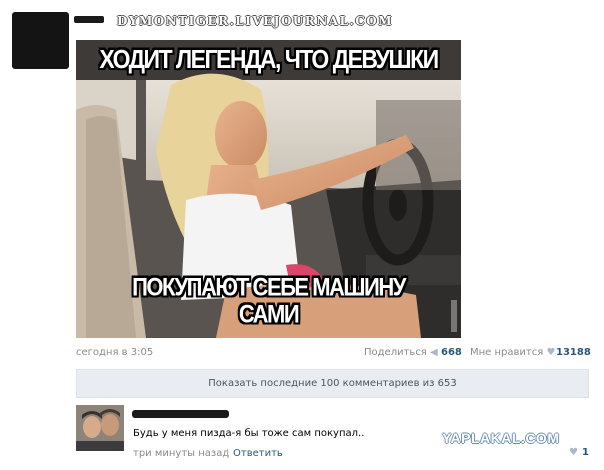  I want to click on comment-heart-icon: ♥, so click(573, 452).